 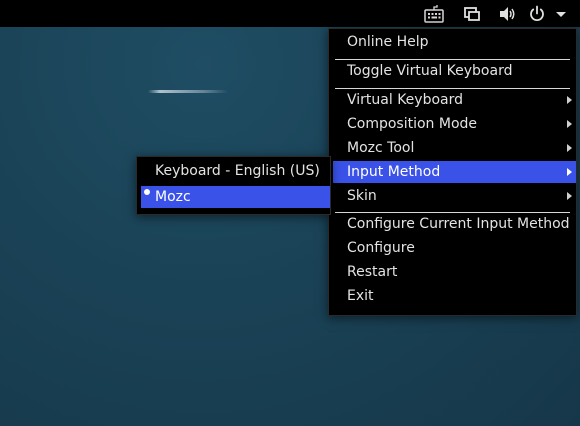 What do you see at coordinates (372, 272) in the screenshot?
I see `menu-item-label: Restart` at bounding box center [372, 272].